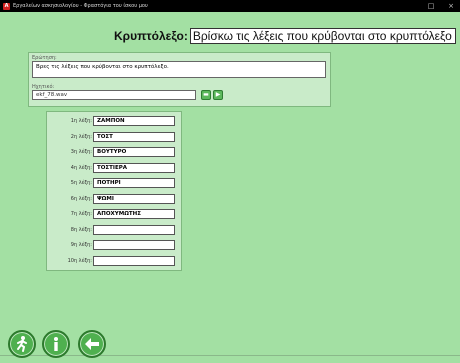 This screenshot has width=460, height=363. I want to click on word-input: ΑΠΟΧΥΜΩΤΗΣ, so click(134, 214).